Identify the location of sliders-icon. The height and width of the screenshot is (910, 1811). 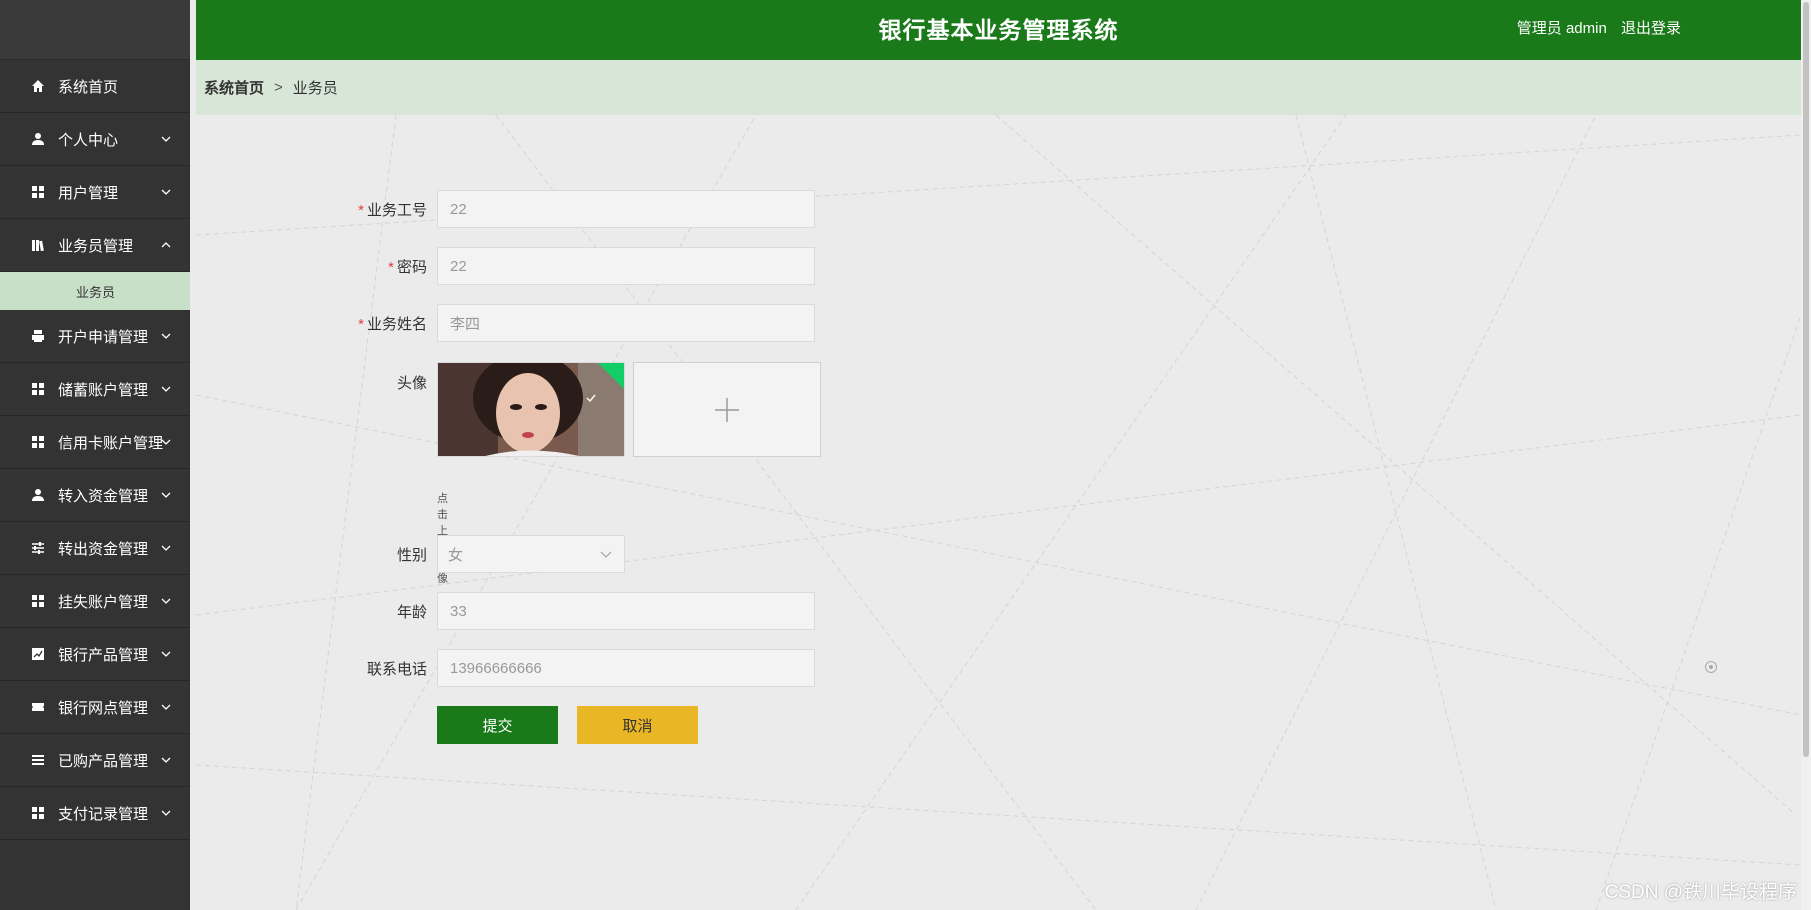
(38, 548).